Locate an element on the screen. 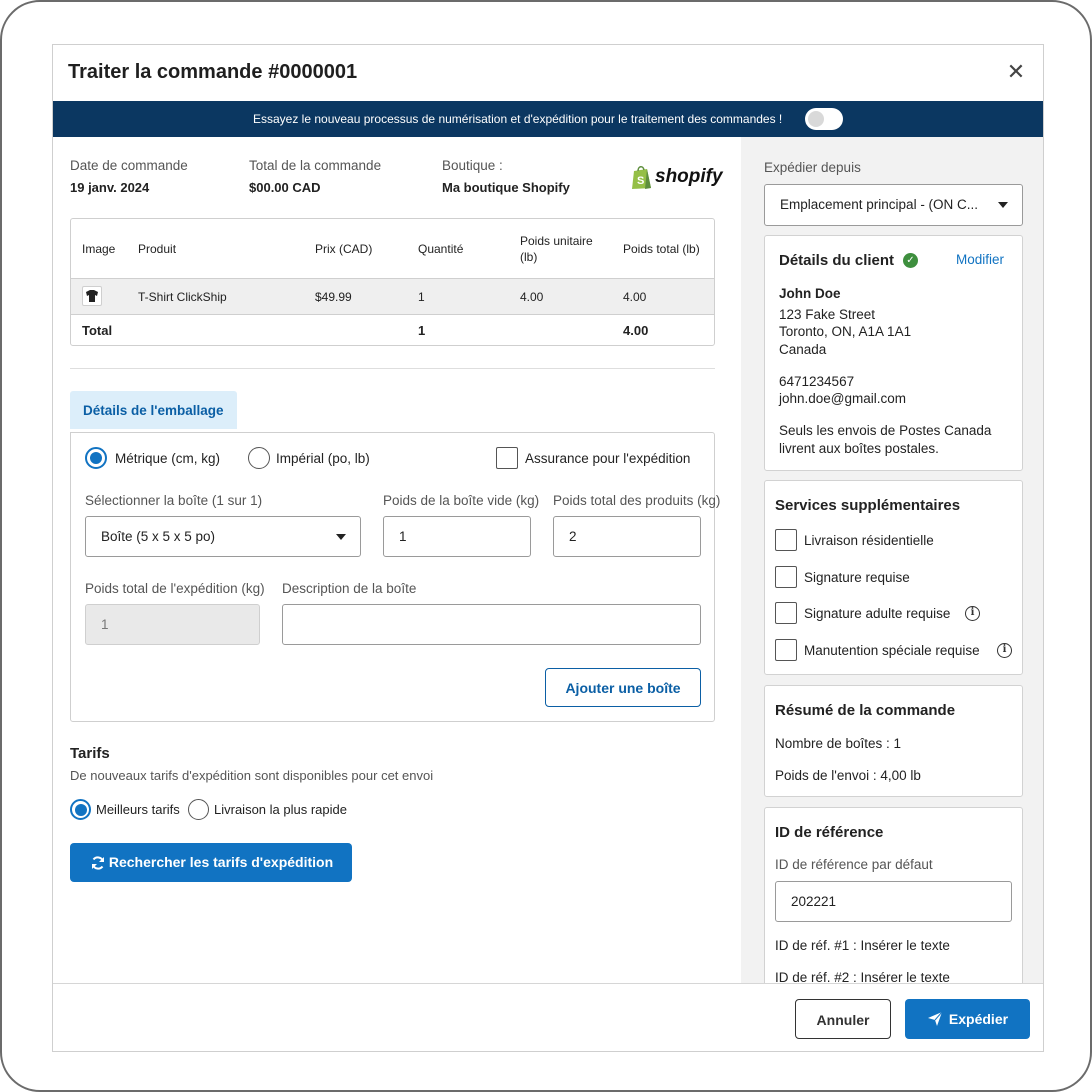  new-process-toggle is located at coordinates (824, 119).